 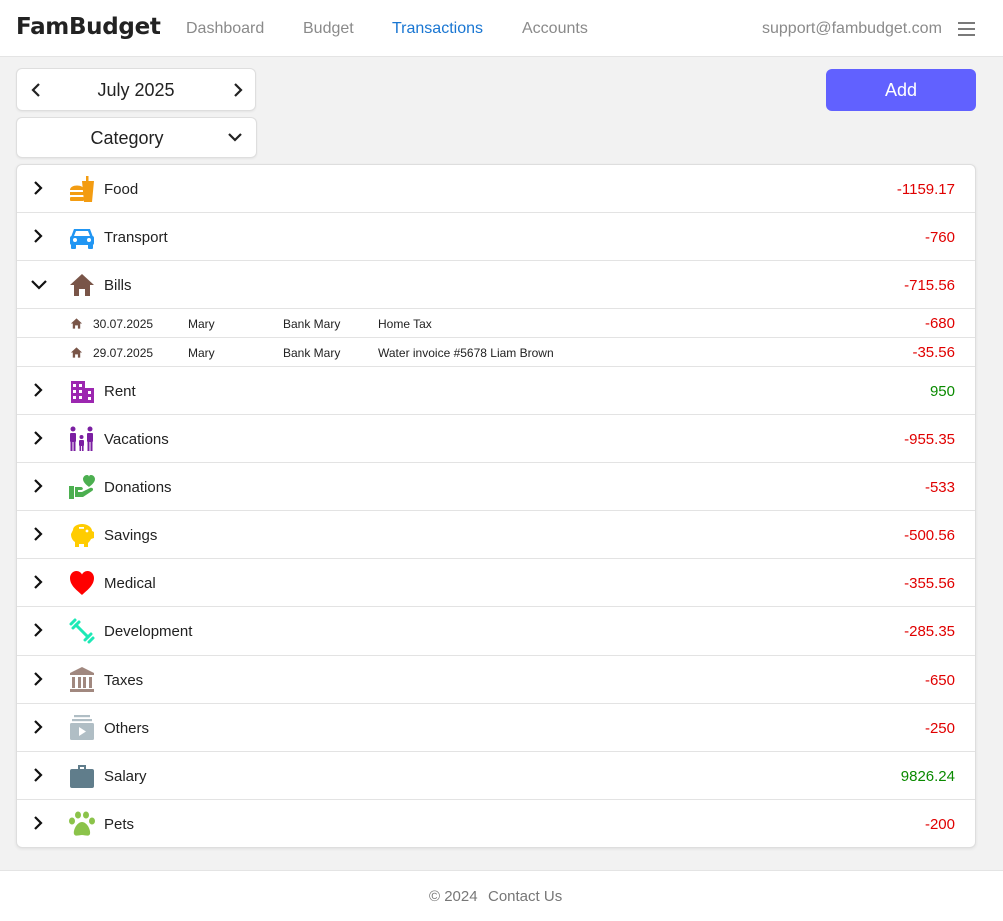 What do you see at coordinates (88, 27) in the screenshot?
I see `brand-logo: FamBudget` at bounding box center [88, 27].